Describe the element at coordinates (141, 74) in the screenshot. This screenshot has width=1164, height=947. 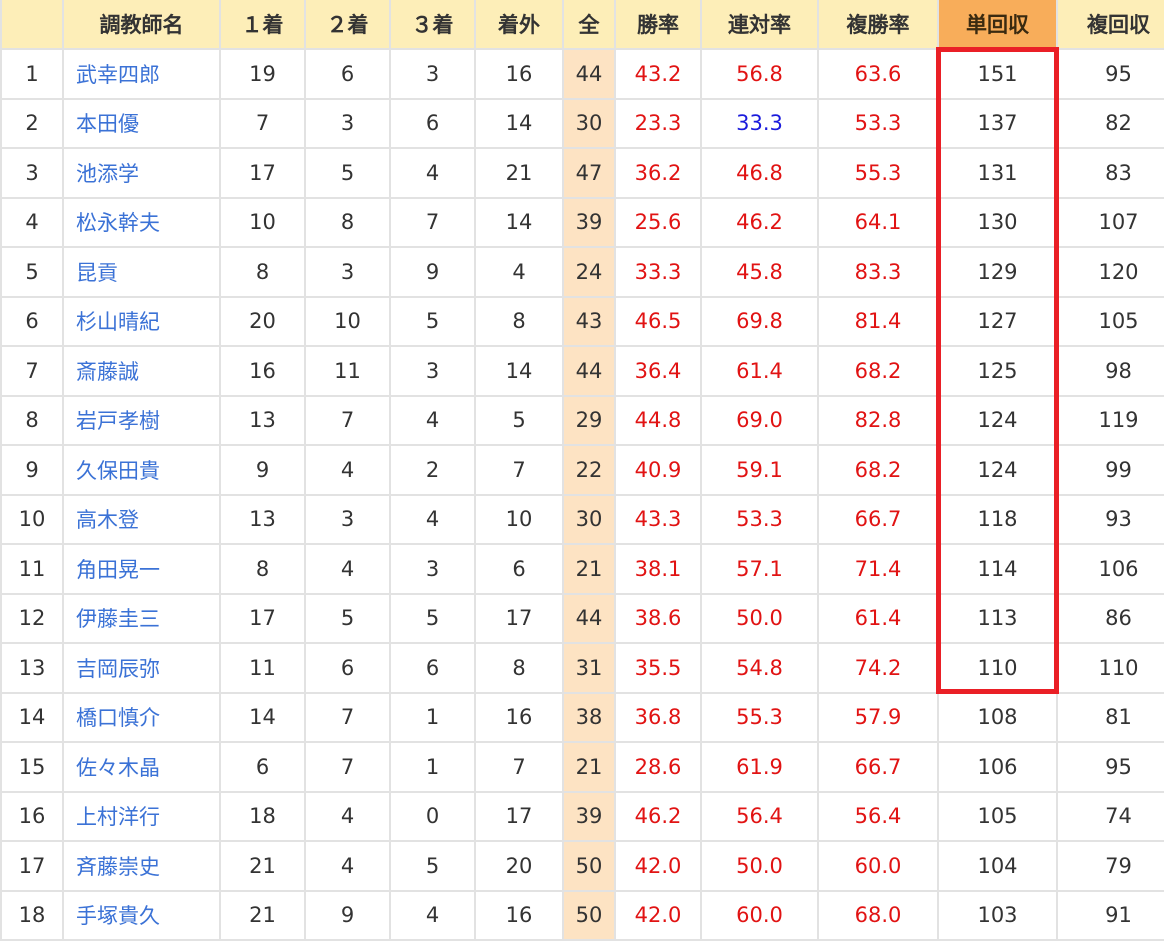
I see `trainer-name-link: 武幸四郎` at that location.